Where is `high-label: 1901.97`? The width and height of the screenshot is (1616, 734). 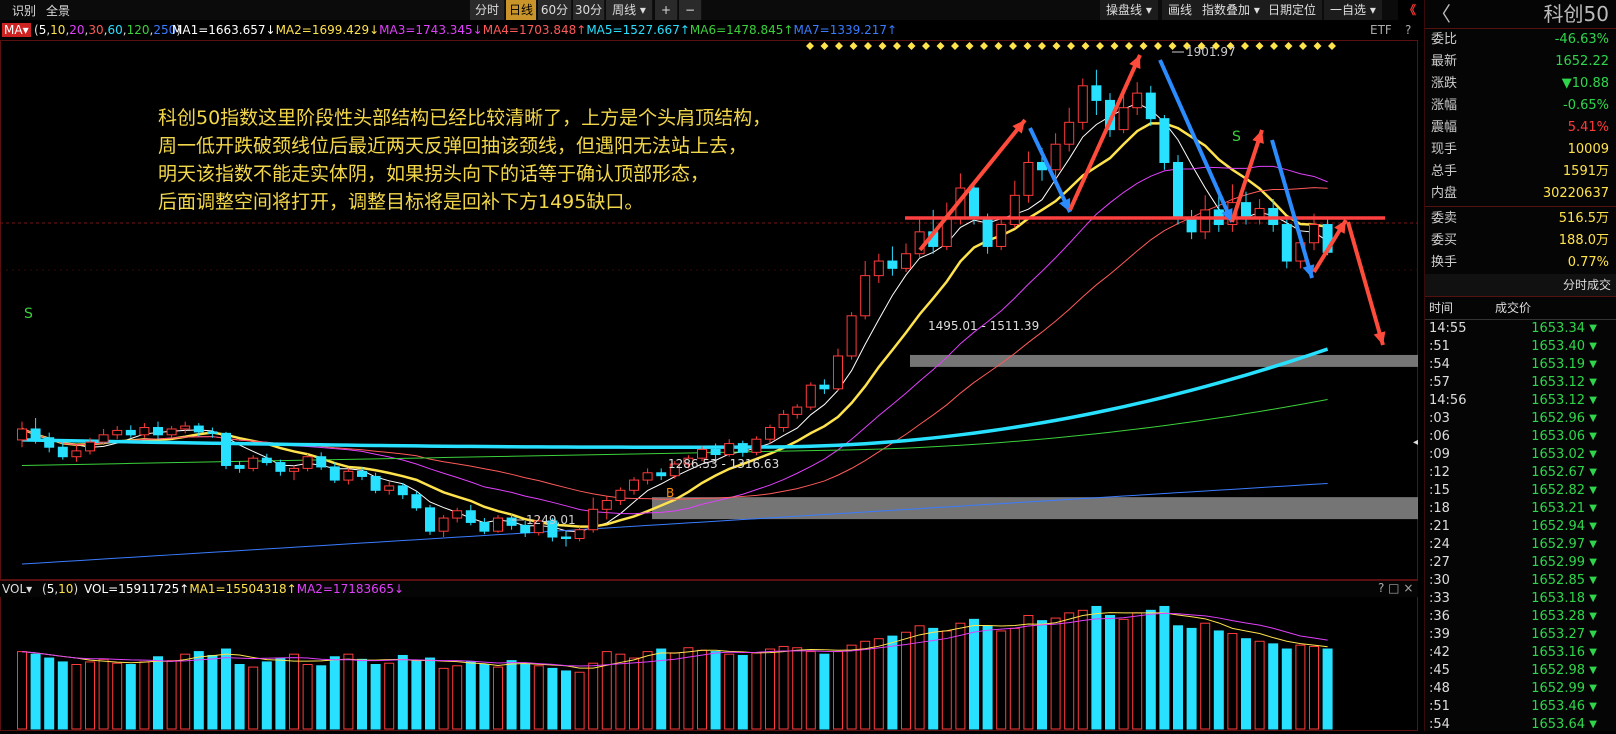 high-label: 1901.97 is located at coordinates (1211, 52).